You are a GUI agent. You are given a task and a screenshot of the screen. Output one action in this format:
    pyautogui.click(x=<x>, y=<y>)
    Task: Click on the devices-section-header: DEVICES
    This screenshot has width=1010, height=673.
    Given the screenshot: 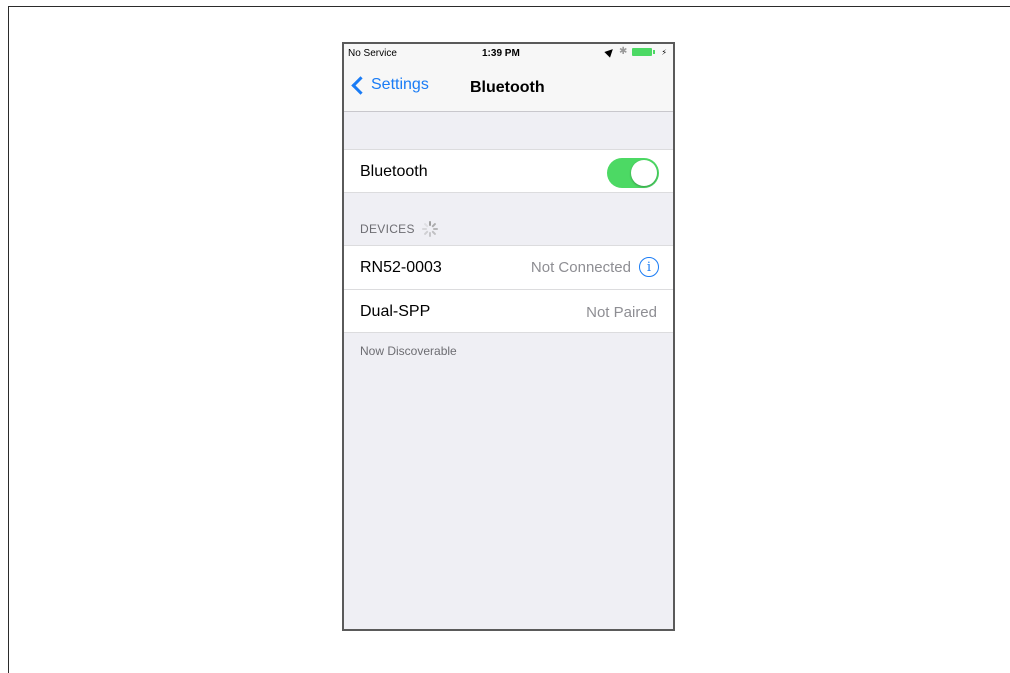 What is the action you would take?
    pyautogui.click(x=399, y=229)
    